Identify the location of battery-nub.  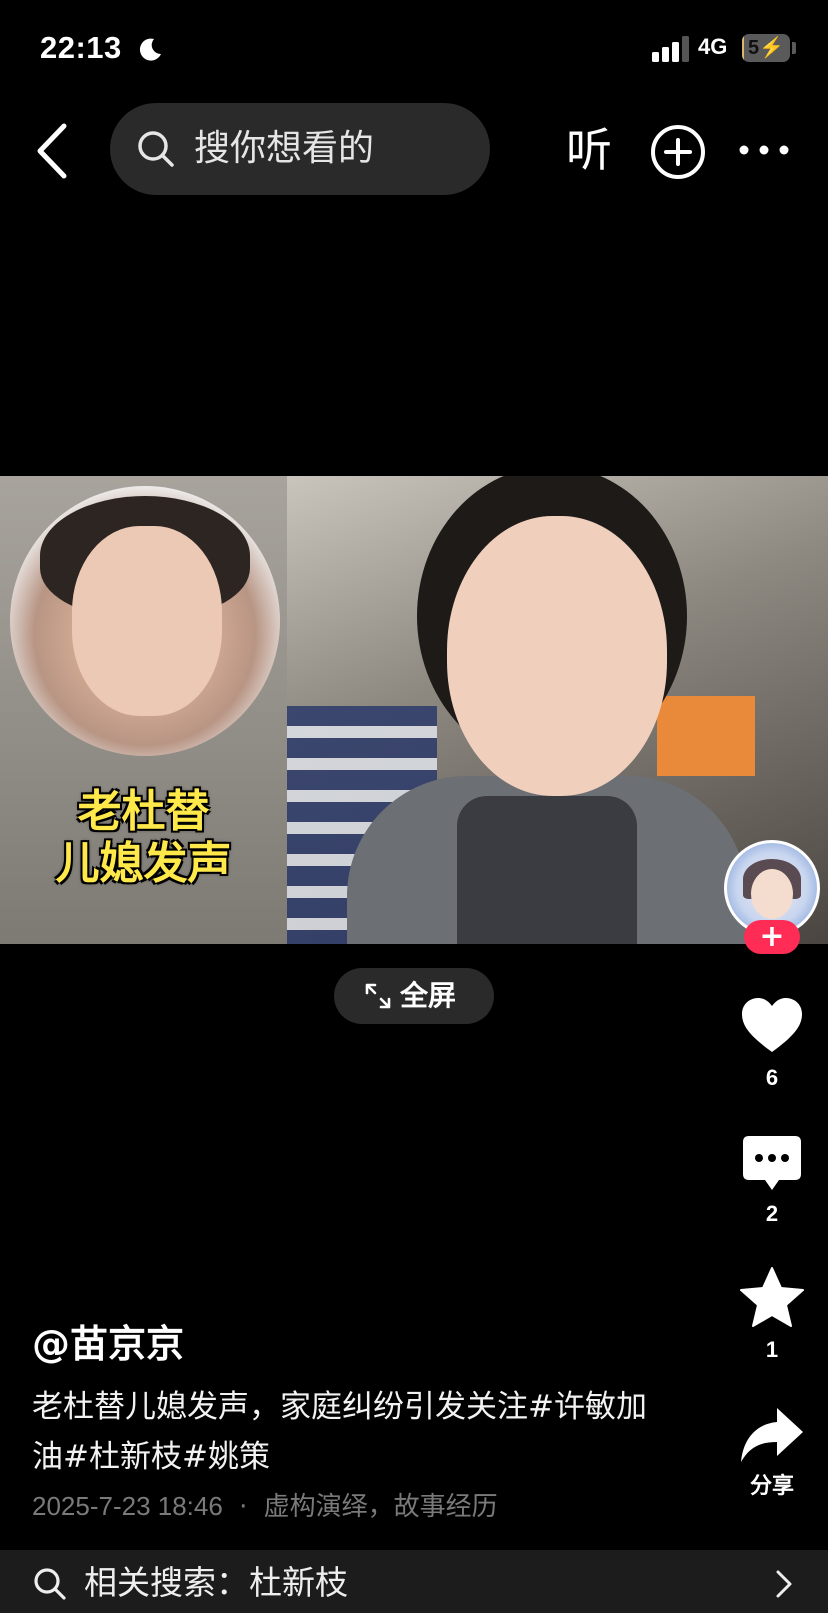
(794, 48).